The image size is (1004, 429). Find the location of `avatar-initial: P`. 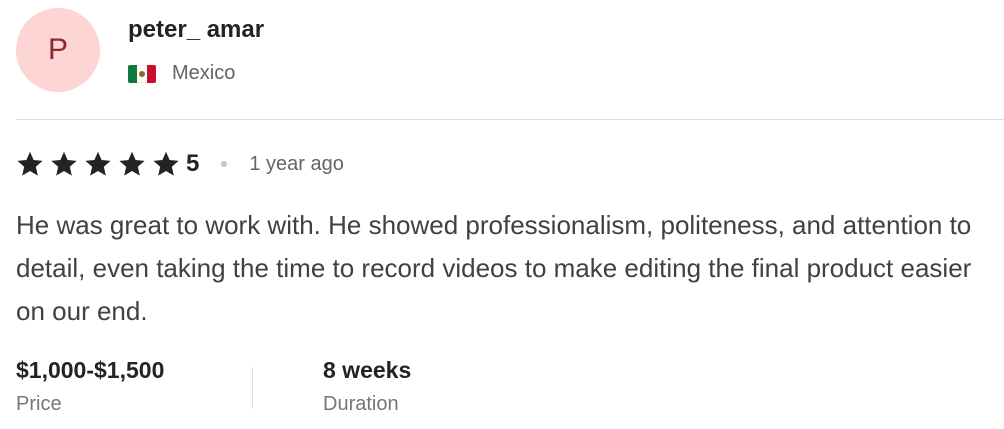

avatar-initial: P is located at coordinates (57, 49).